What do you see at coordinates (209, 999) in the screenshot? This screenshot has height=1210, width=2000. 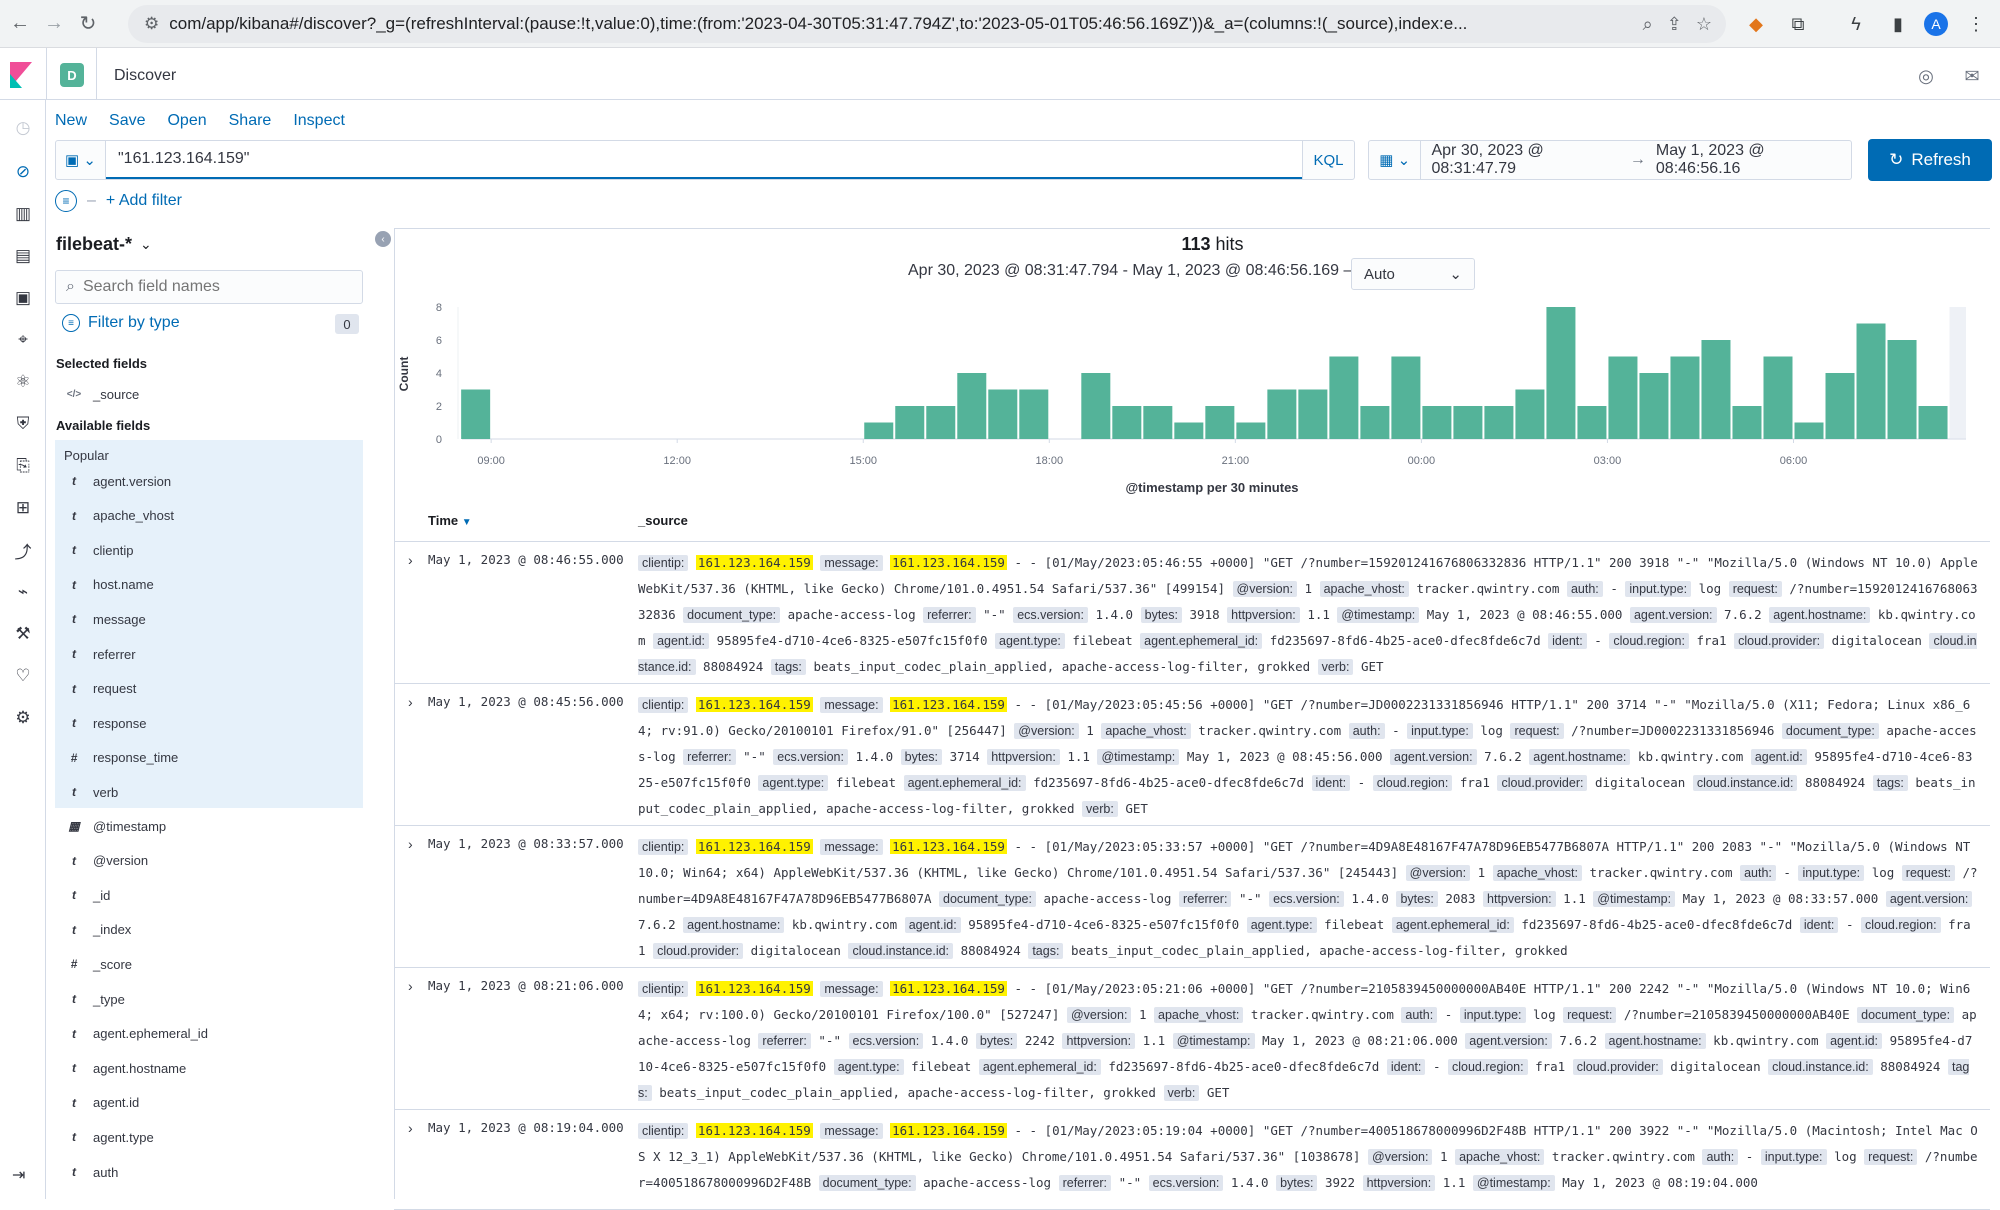 I see `field-item: t _type` at bounding box center [209, 999].